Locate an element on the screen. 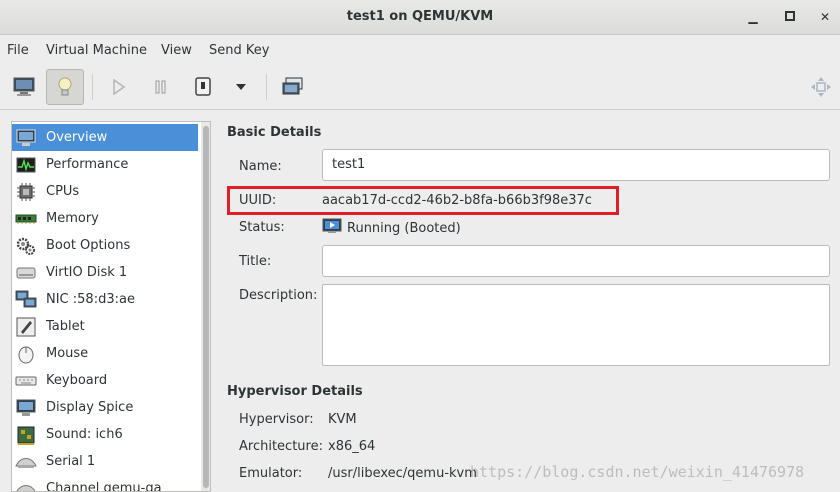 The image size is (840, 492). toolbar is located at coordinates (420, 87).